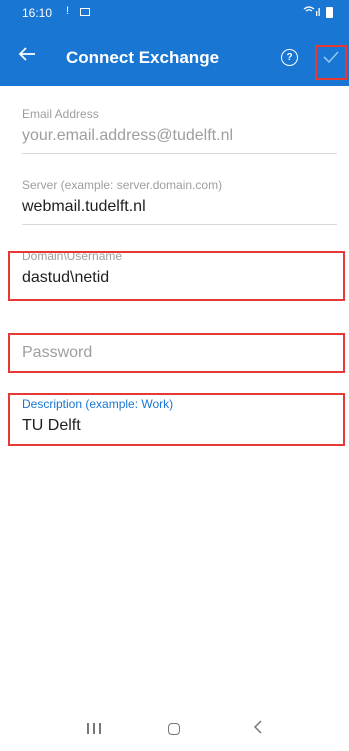 This screenshot has width=349, height=751. What do you see at coordinates (176, 353) in the screenshot?
I see `password-highlight-box` at bounding box center [176, 353].